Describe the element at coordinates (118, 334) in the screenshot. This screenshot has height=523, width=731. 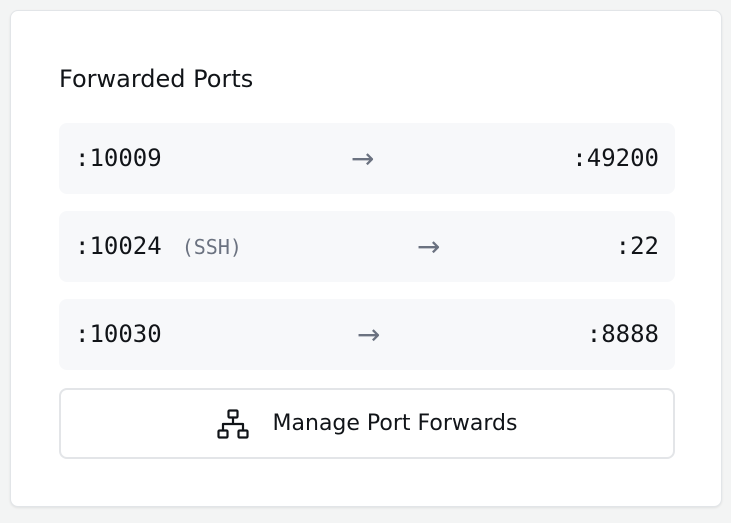
I see `local-port: :10030` at that location.